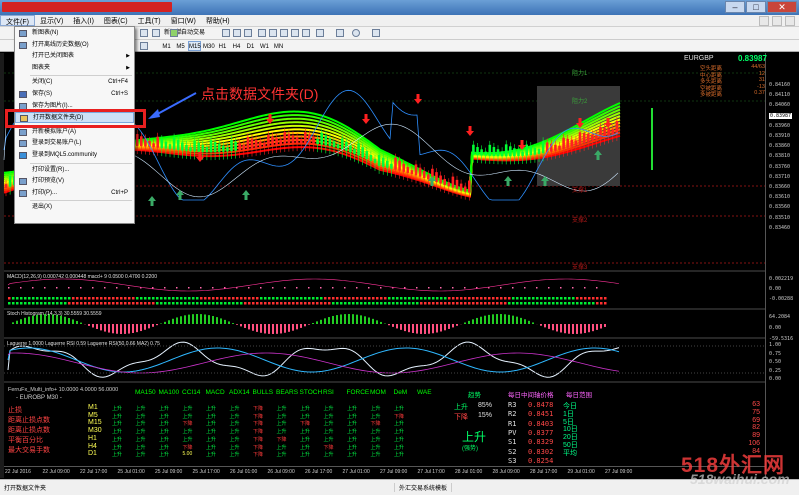 Image resolution: width=799 pixels, height=495 pixels. Describe the element at coordinates (74, 181) in the screenshot. I see `file-menu-item-12: 打印预览(V)` at that location.